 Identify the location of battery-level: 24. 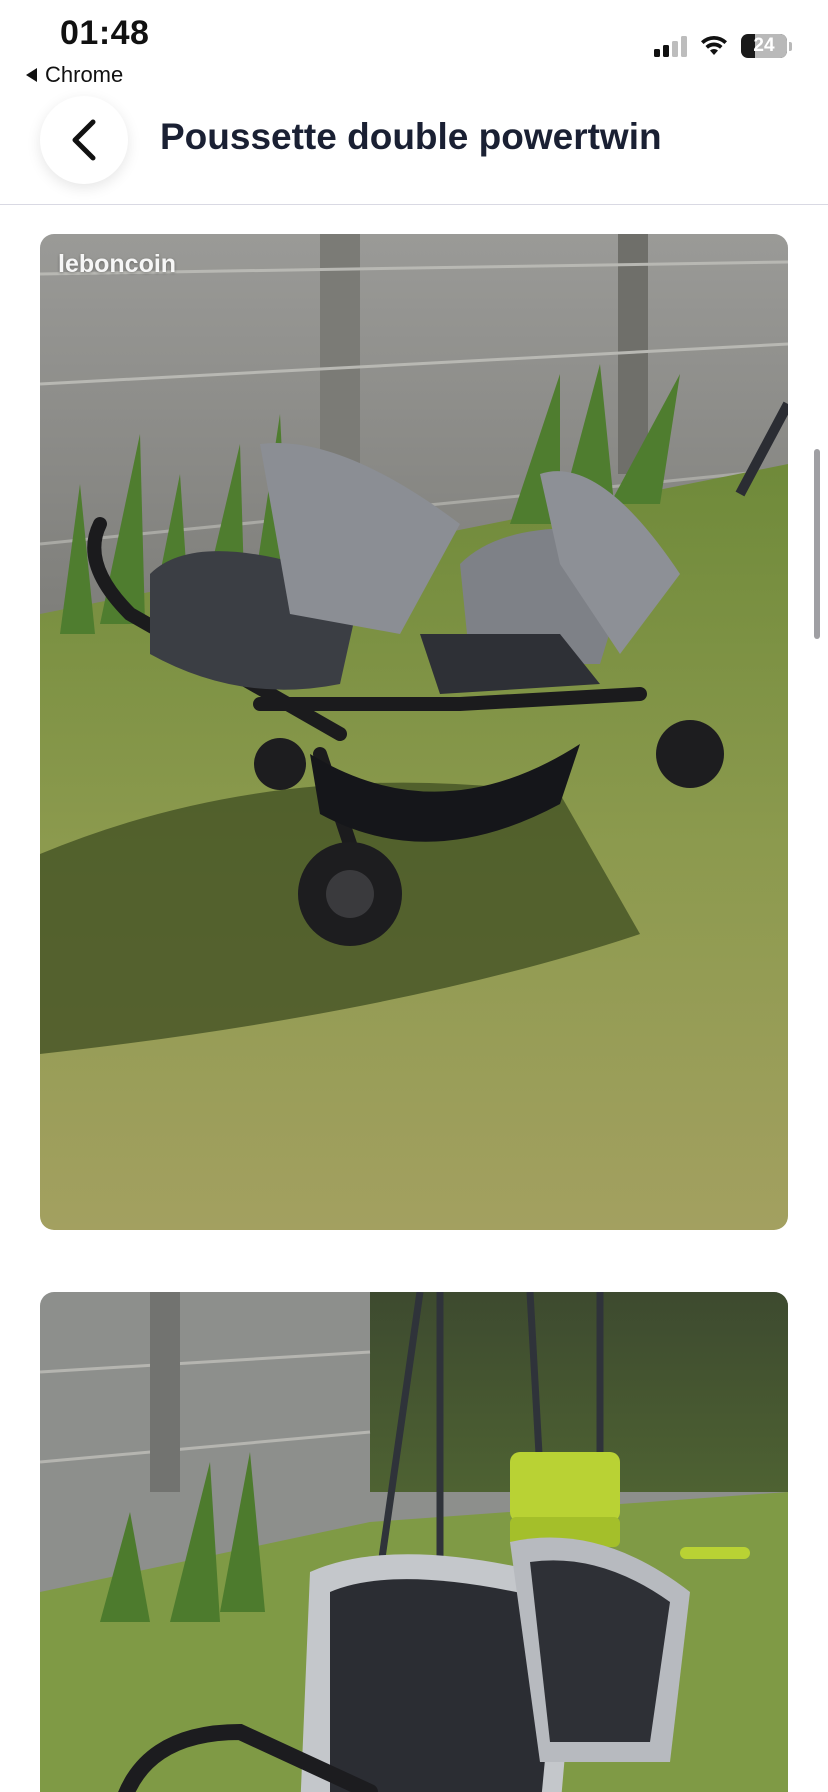
(764, 45).